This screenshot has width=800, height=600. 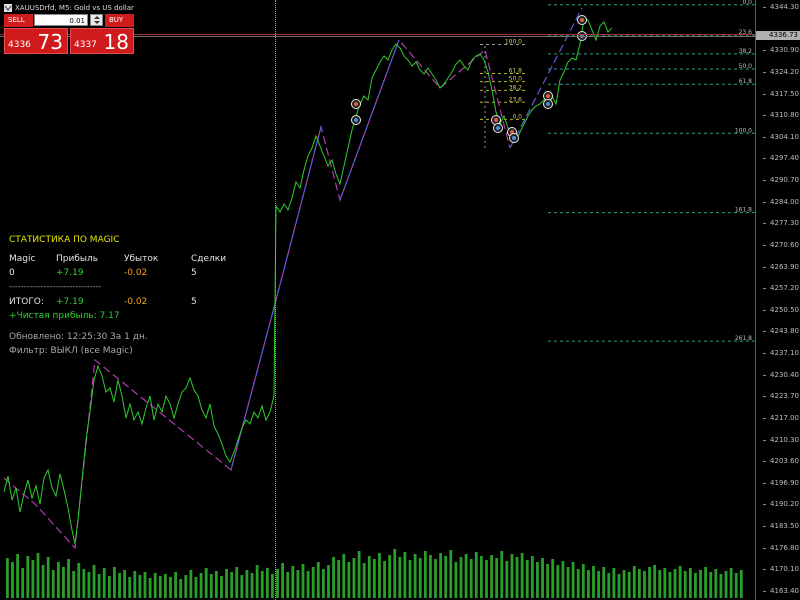 I want to click on fib-level-label: 100.0, so click(x=513, y=41).